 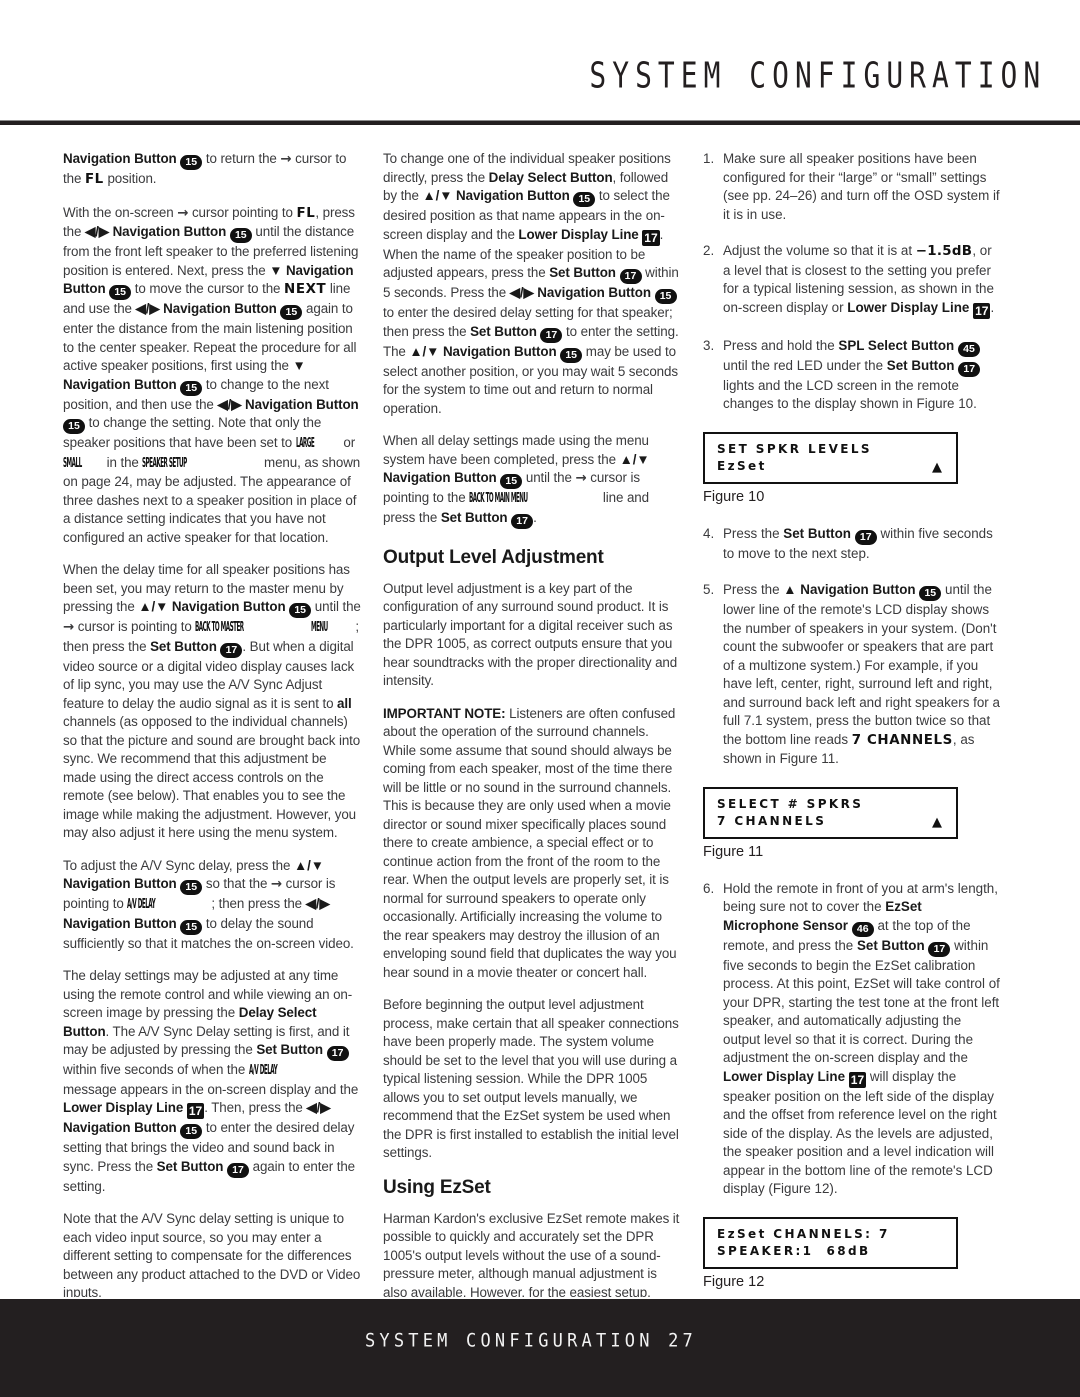 I want to click on osd-label-back-to-master: BACK TO MASTER, so click(x=219, y=627).